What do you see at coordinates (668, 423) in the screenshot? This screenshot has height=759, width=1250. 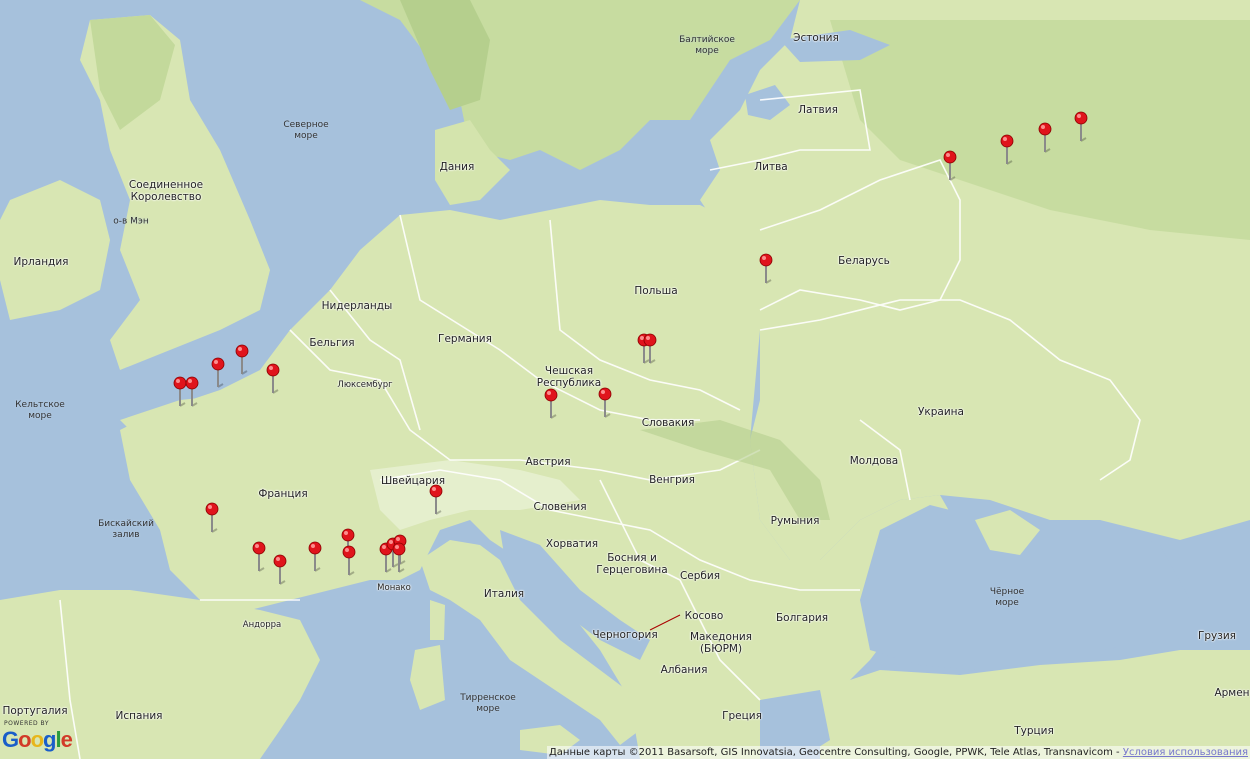 I see `label-slovakia: Словакия` at bounding box center [668, 423].